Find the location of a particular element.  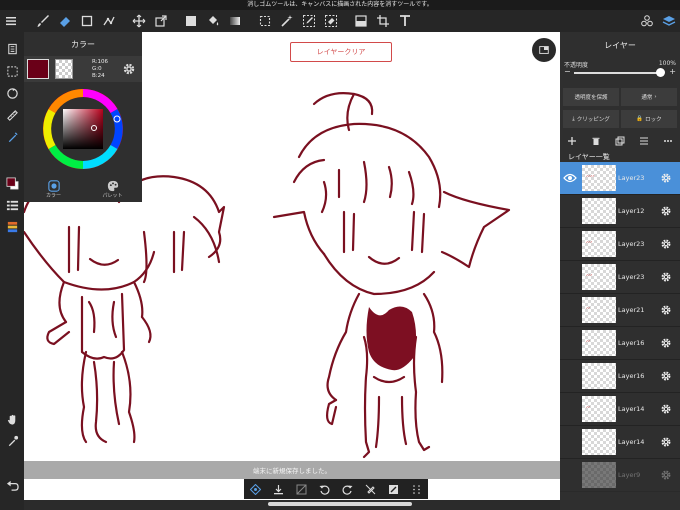

layer-name: Layer23 is located at coordinates (631, 244).